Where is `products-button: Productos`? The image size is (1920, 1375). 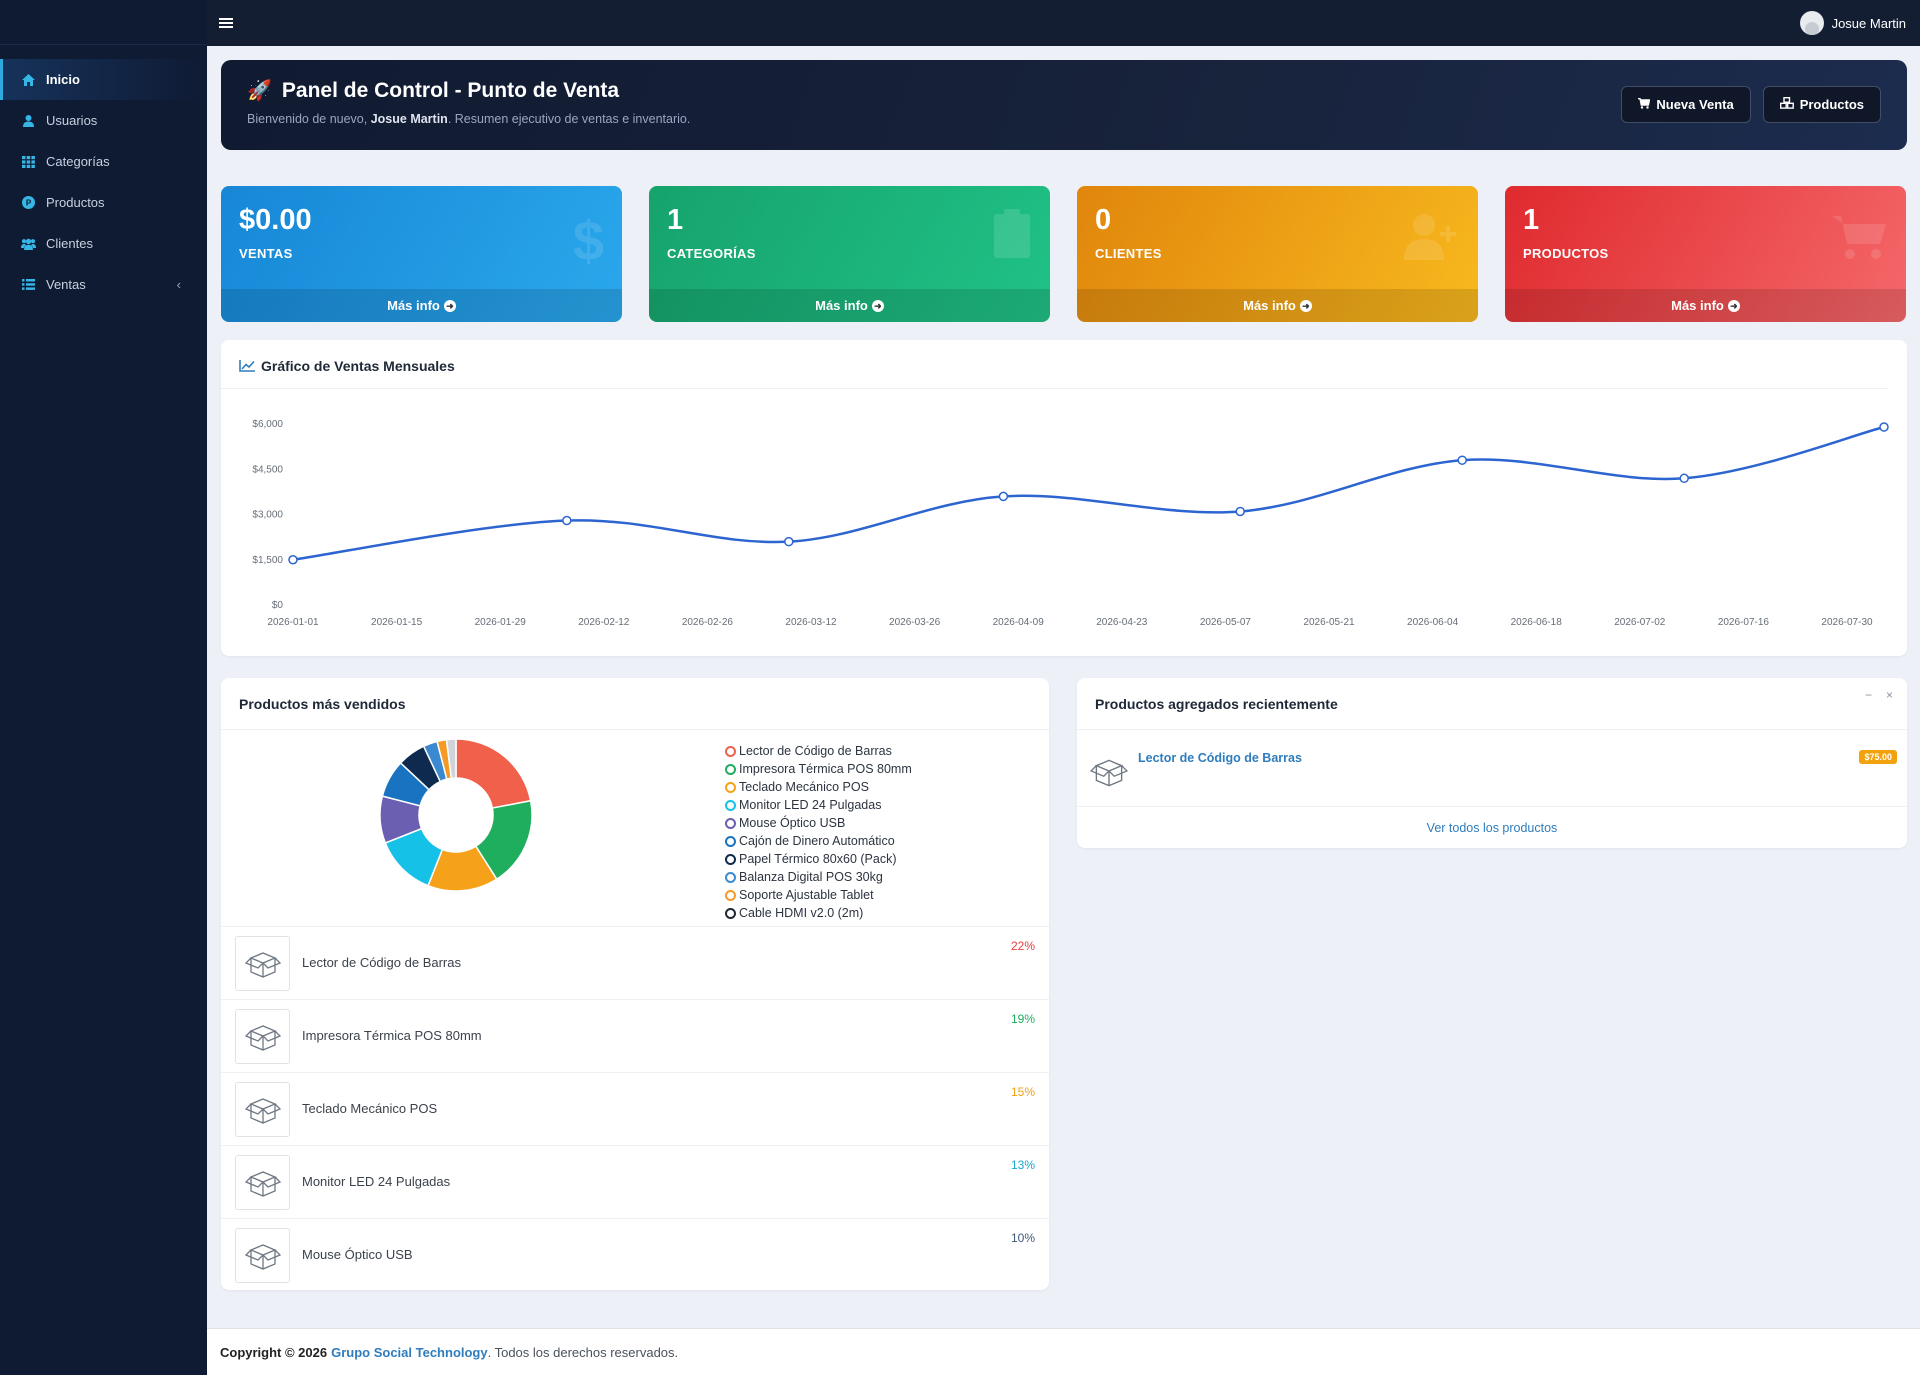 products-button: Productos is located at coordinates (1821, 104).